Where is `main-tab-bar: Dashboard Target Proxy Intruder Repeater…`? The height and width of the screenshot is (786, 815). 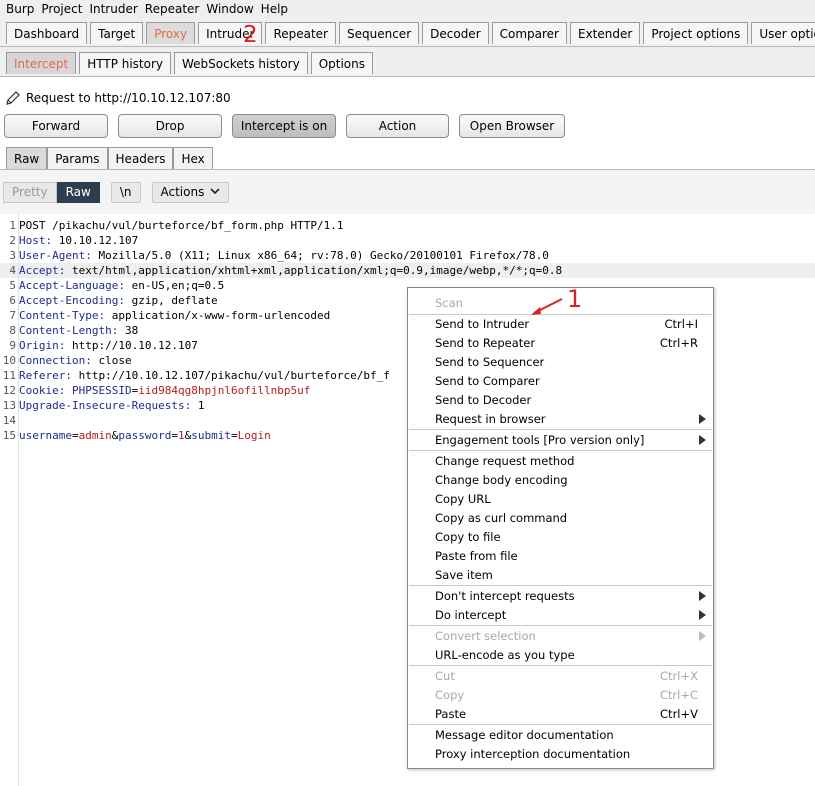 main-tab-bar: Dashboard Target Proxy Intruder Repeater… is located at coordinates (407, 32).